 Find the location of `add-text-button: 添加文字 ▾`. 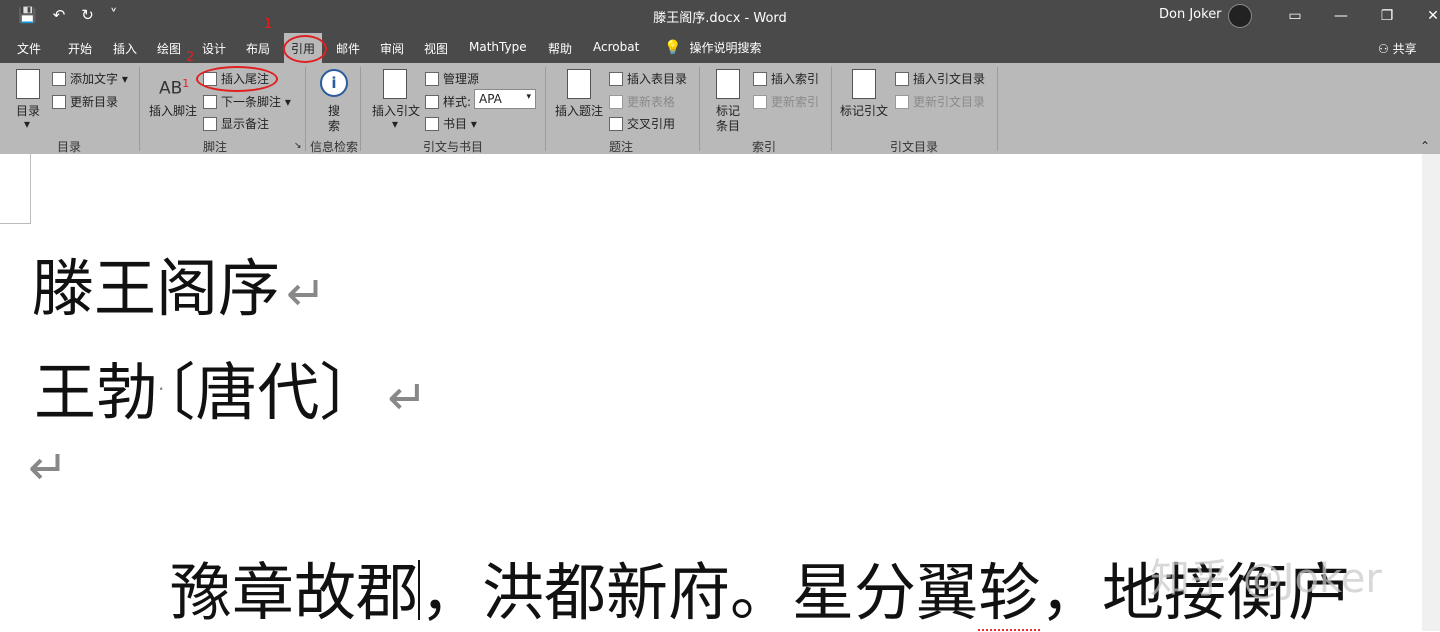

add-text-button: 添加文字 ▾ is located at coordinates (90, 78).